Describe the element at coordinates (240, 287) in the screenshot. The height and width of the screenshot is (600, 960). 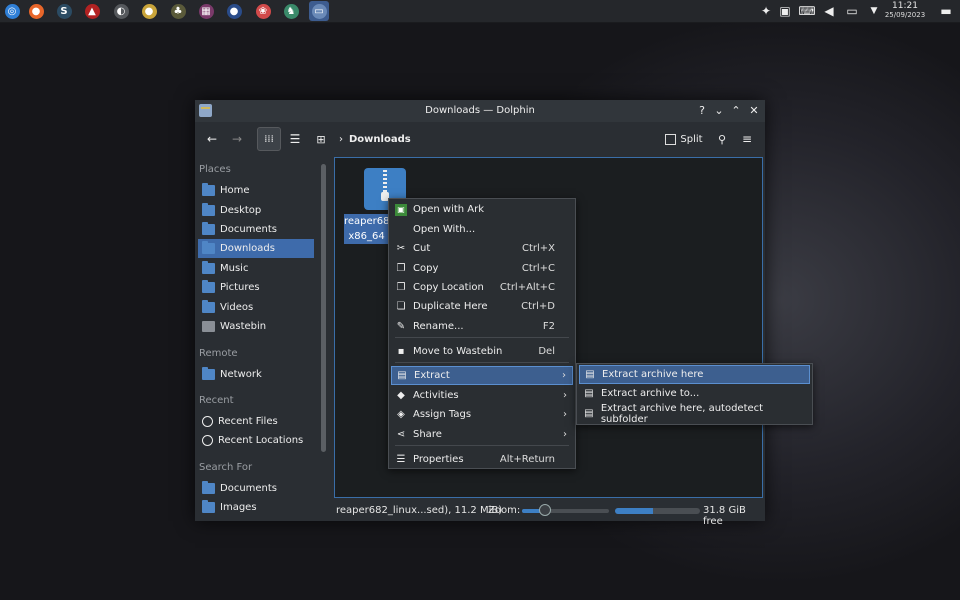
I see `sidebar-item-label: Pictures` at that location.